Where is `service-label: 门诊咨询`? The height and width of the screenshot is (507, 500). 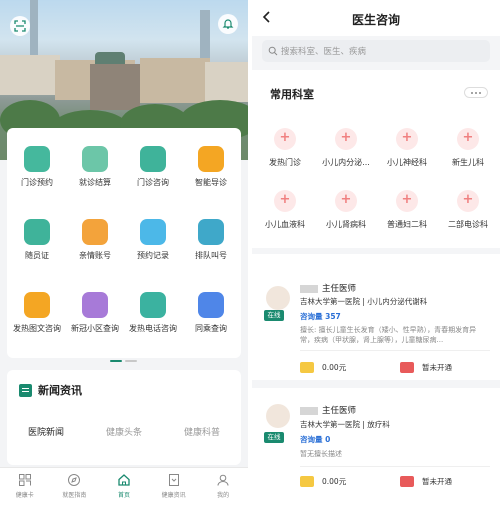
service-label: 门诊咨询 is located at coordinates (153, 182).